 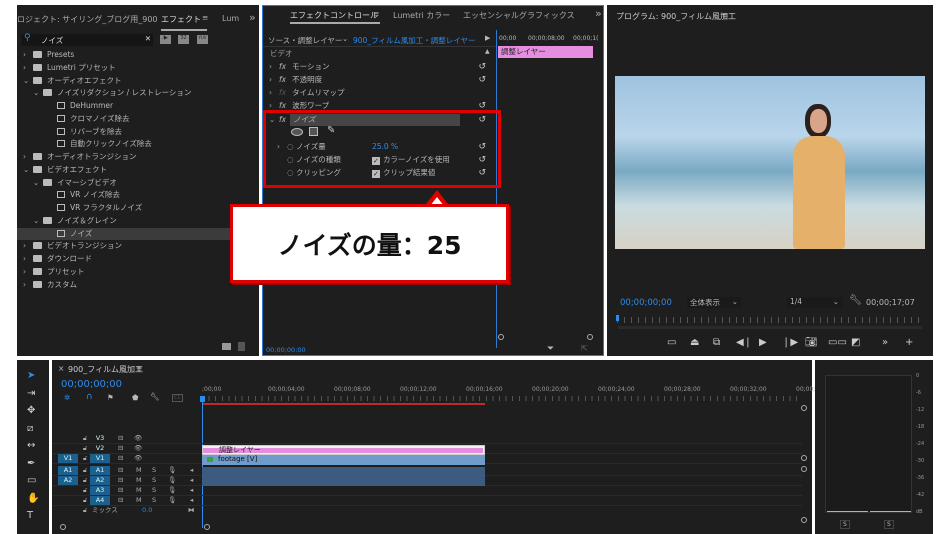 I want to click on export-frame-icon: 📷︎, so click(x=811, y=342).